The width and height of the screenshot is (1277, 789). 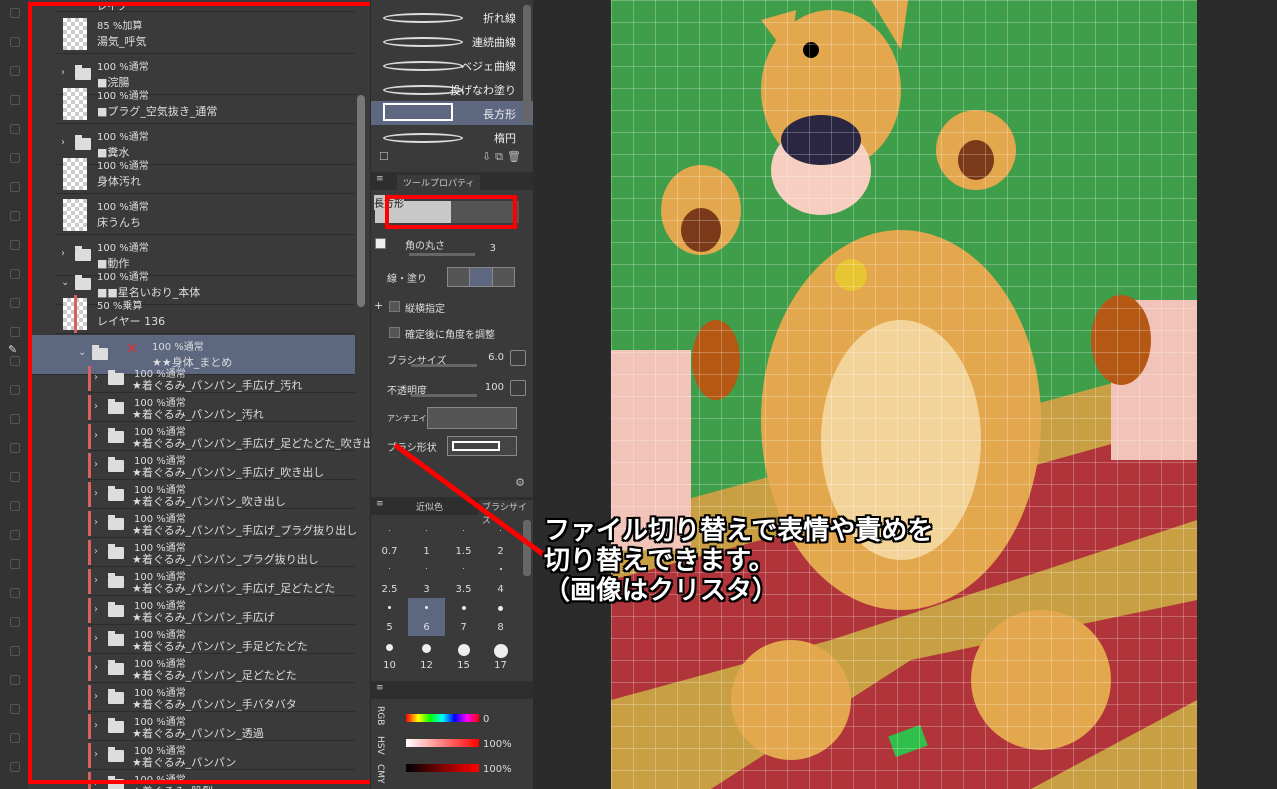 I want to click on annotation-caption: ファイル切り替えで表情や責めを 切り替えできます。 （画像はクリスタ）, so click(x=738, y=561).